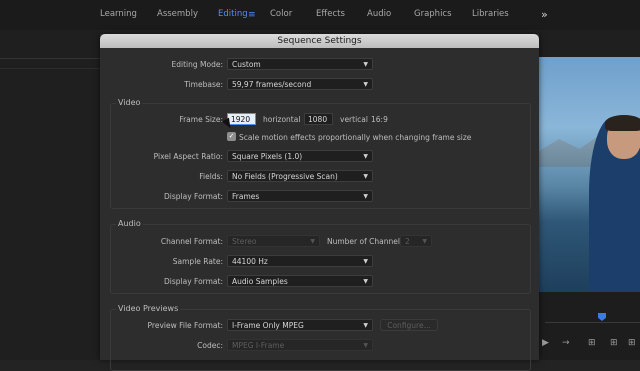 The height and width of the screenshot is (371, 640). I want to click on num-channels-select: 2 ▼, so click(416, 241).